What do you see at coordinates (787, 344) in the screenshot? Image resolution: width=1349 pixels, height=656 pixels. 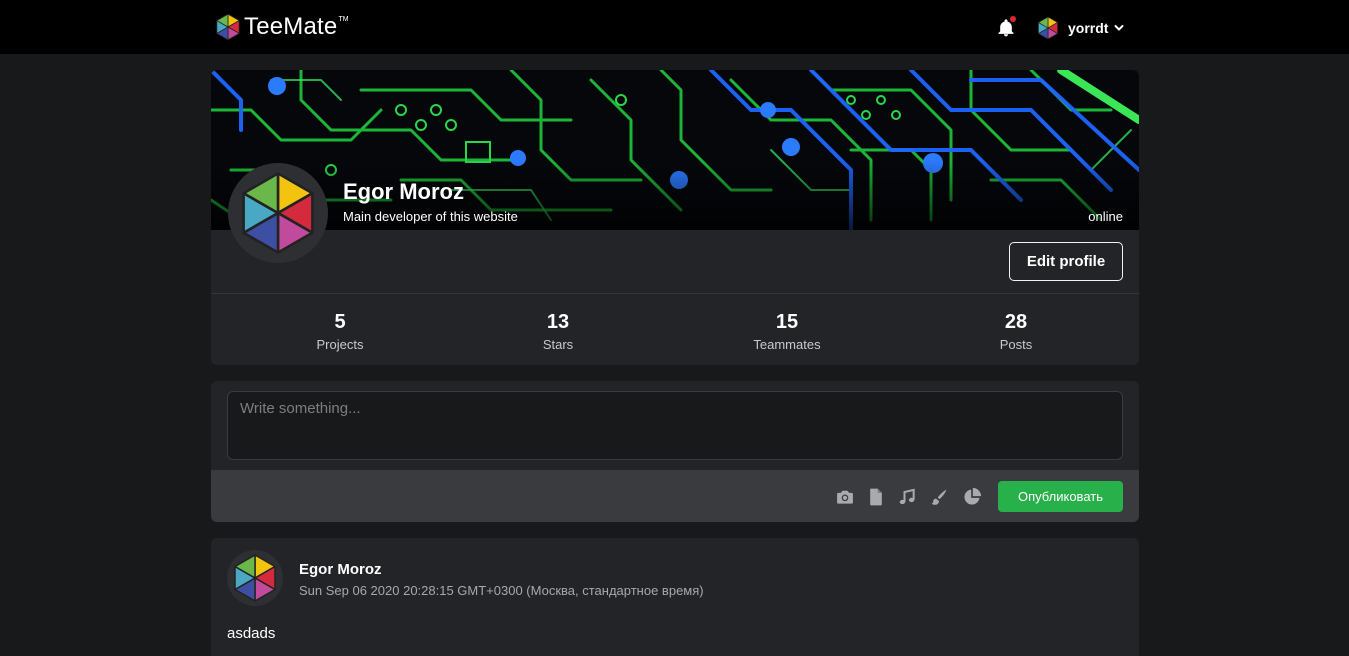 I see `stat-label: Teammates` at bounding box center [787, 344].